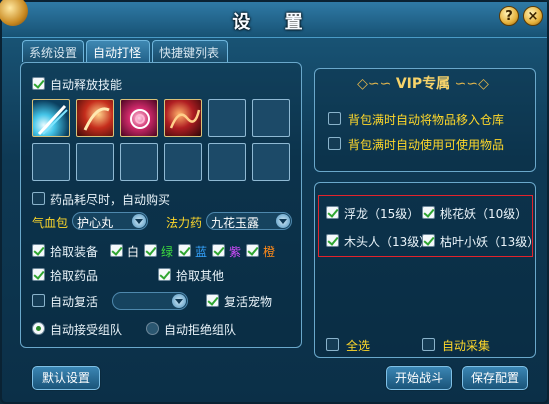  What do you see at coordinates (53, 51) in the screenshot?
I see `tab-system-settings: 系统设置` at bounding box center [53, 51].